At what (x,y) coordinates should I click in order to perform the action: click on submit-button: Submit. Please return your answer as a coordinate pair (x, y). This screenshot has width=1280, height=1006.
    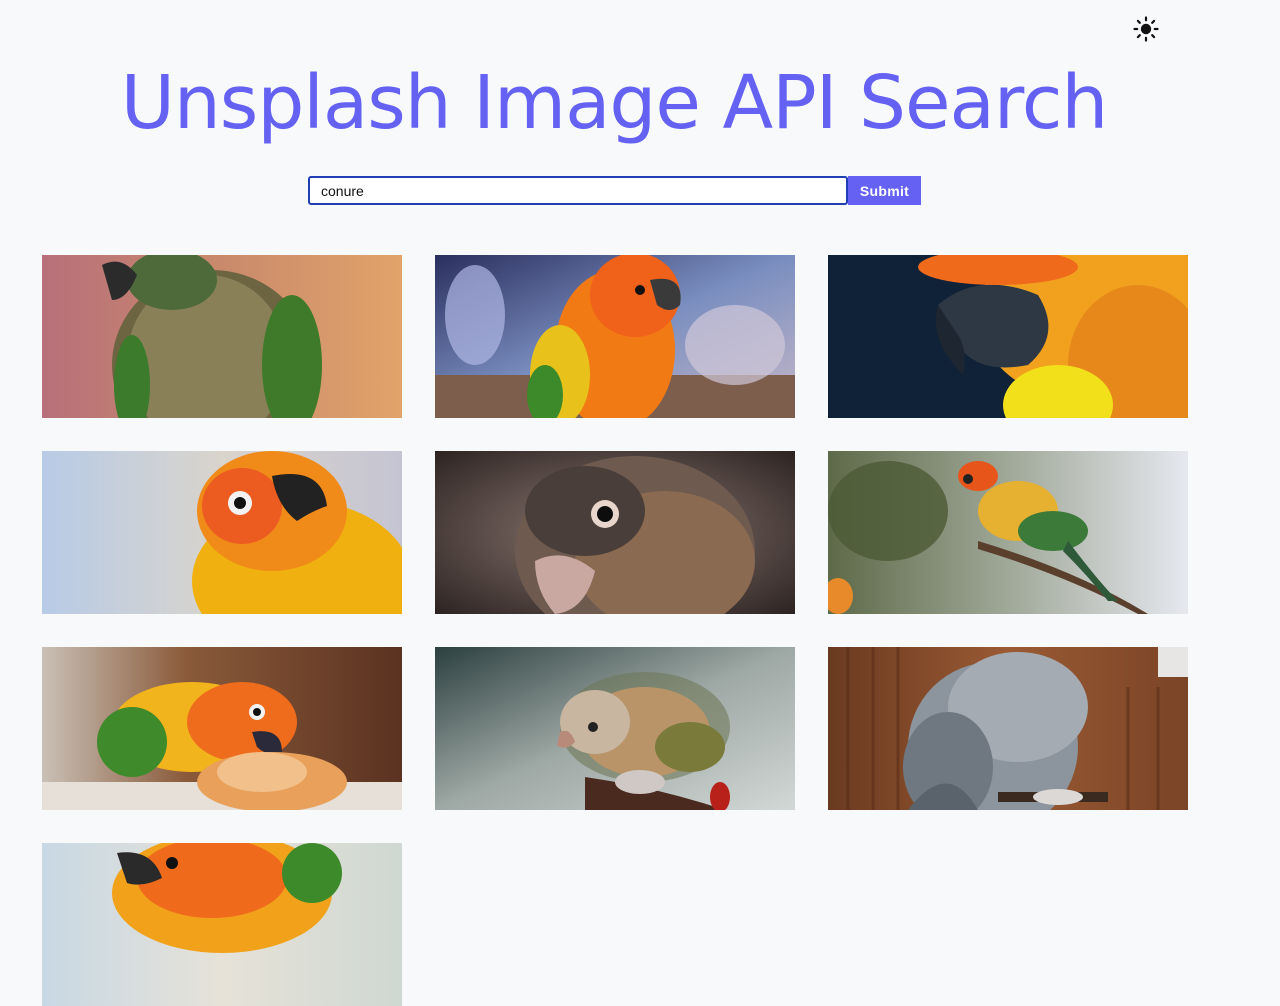
    Looking at the image, I should click on (884, 190).